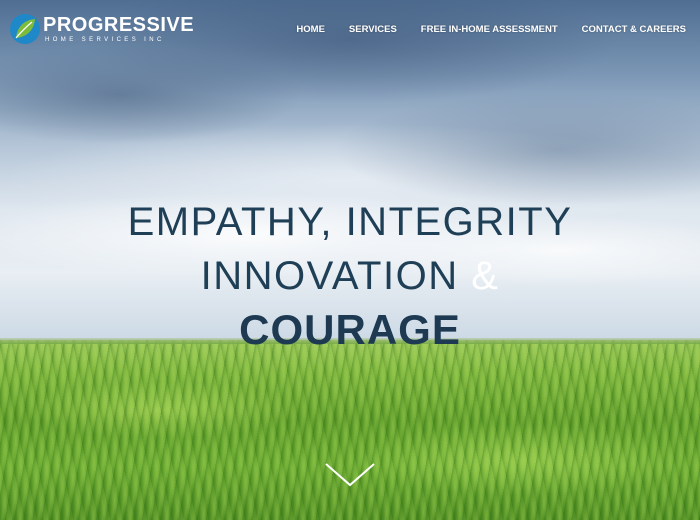 This screenshot has width=700, height=520. I want to click on nav-free-assessment: FREE IN-HOME ASSESSMENT, so click(489, 29).